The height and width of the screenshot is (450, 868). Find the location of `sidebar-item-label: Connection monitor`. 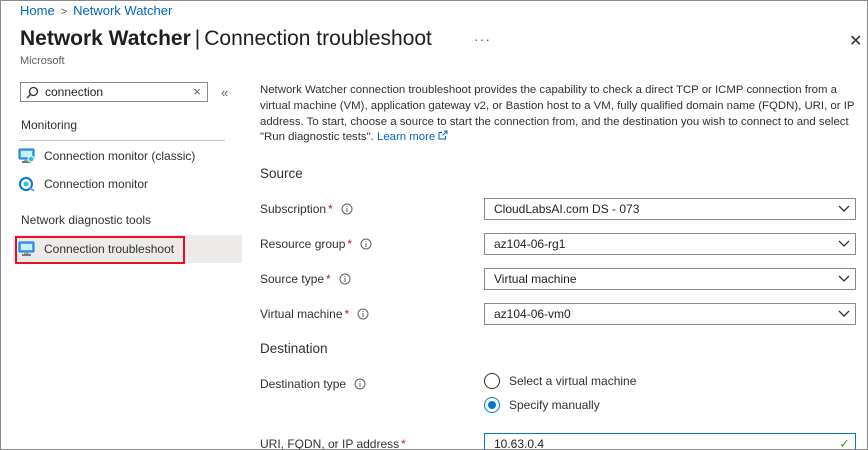

sidebar-item-label: Connection monitor is located at coordinates (96, 184).